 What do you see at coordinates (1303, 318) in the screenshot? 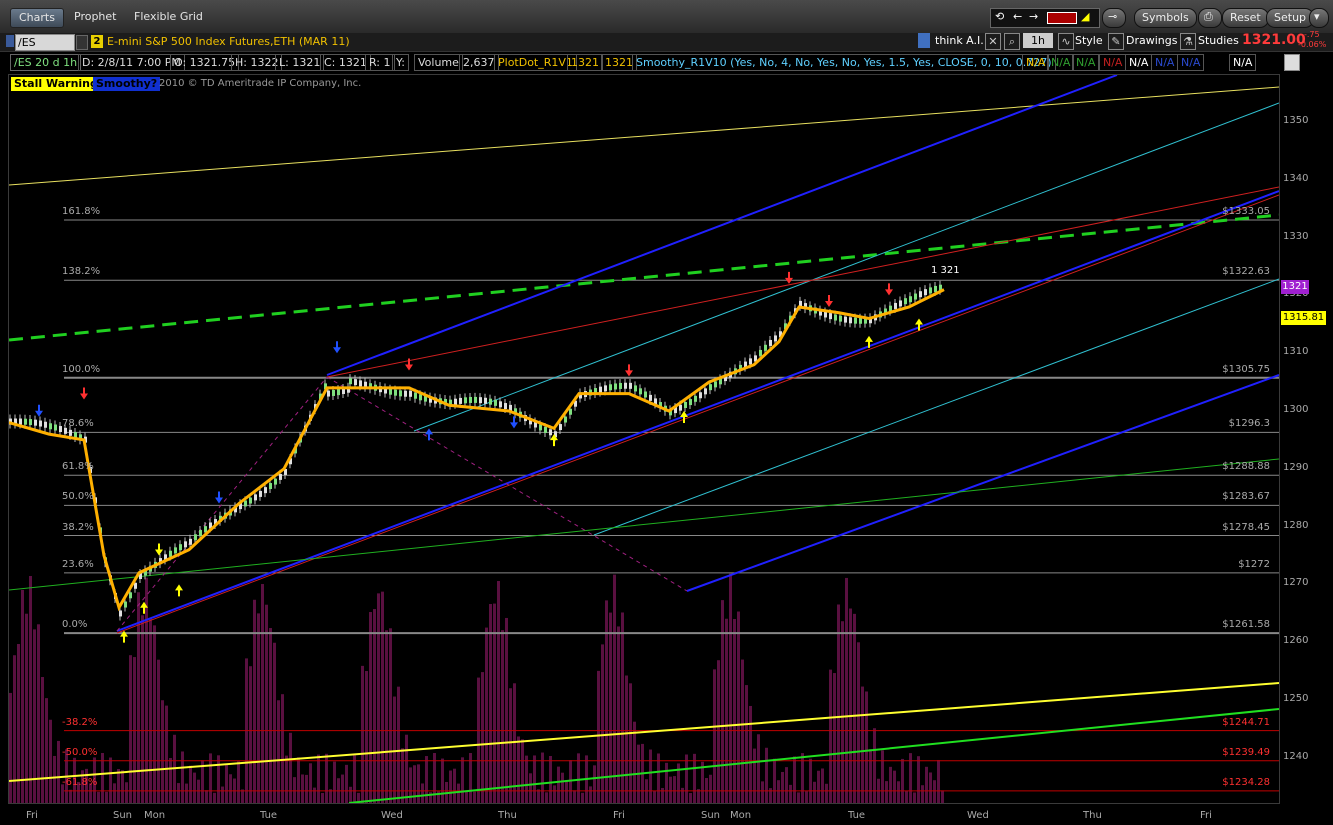
I see `ma-price-tag: 1315.81` at bounding box center [1303, 318].